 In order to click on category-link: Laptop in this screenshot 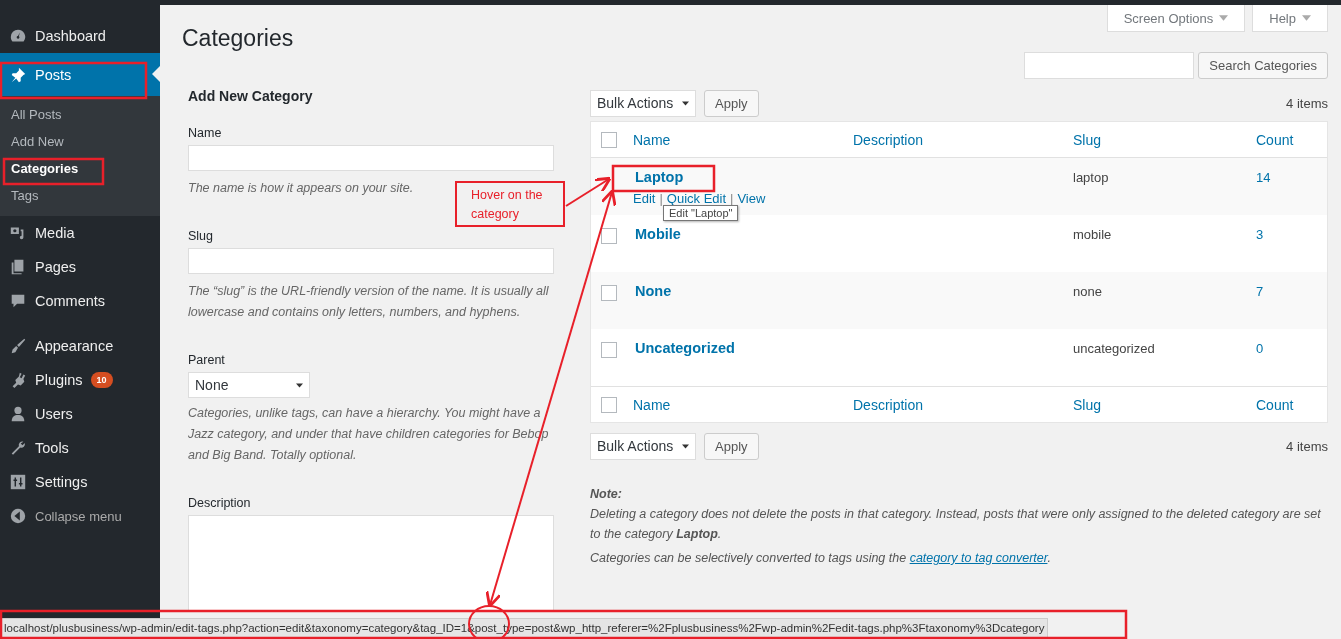, I will do `click(658, 177)`.